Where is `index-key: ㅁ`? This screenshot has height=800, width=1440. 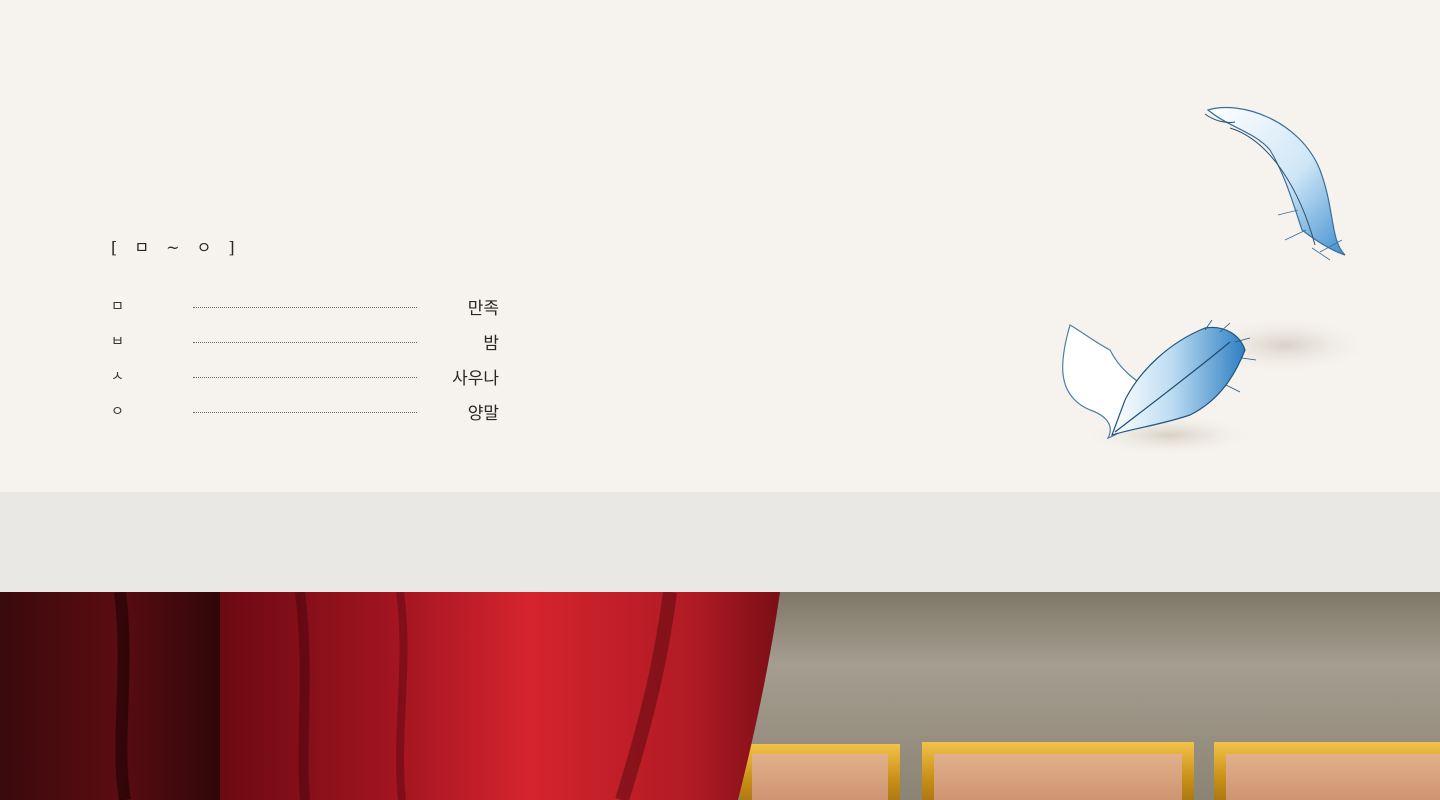 index-key: ㅁ is located at coordinates (117, 307).